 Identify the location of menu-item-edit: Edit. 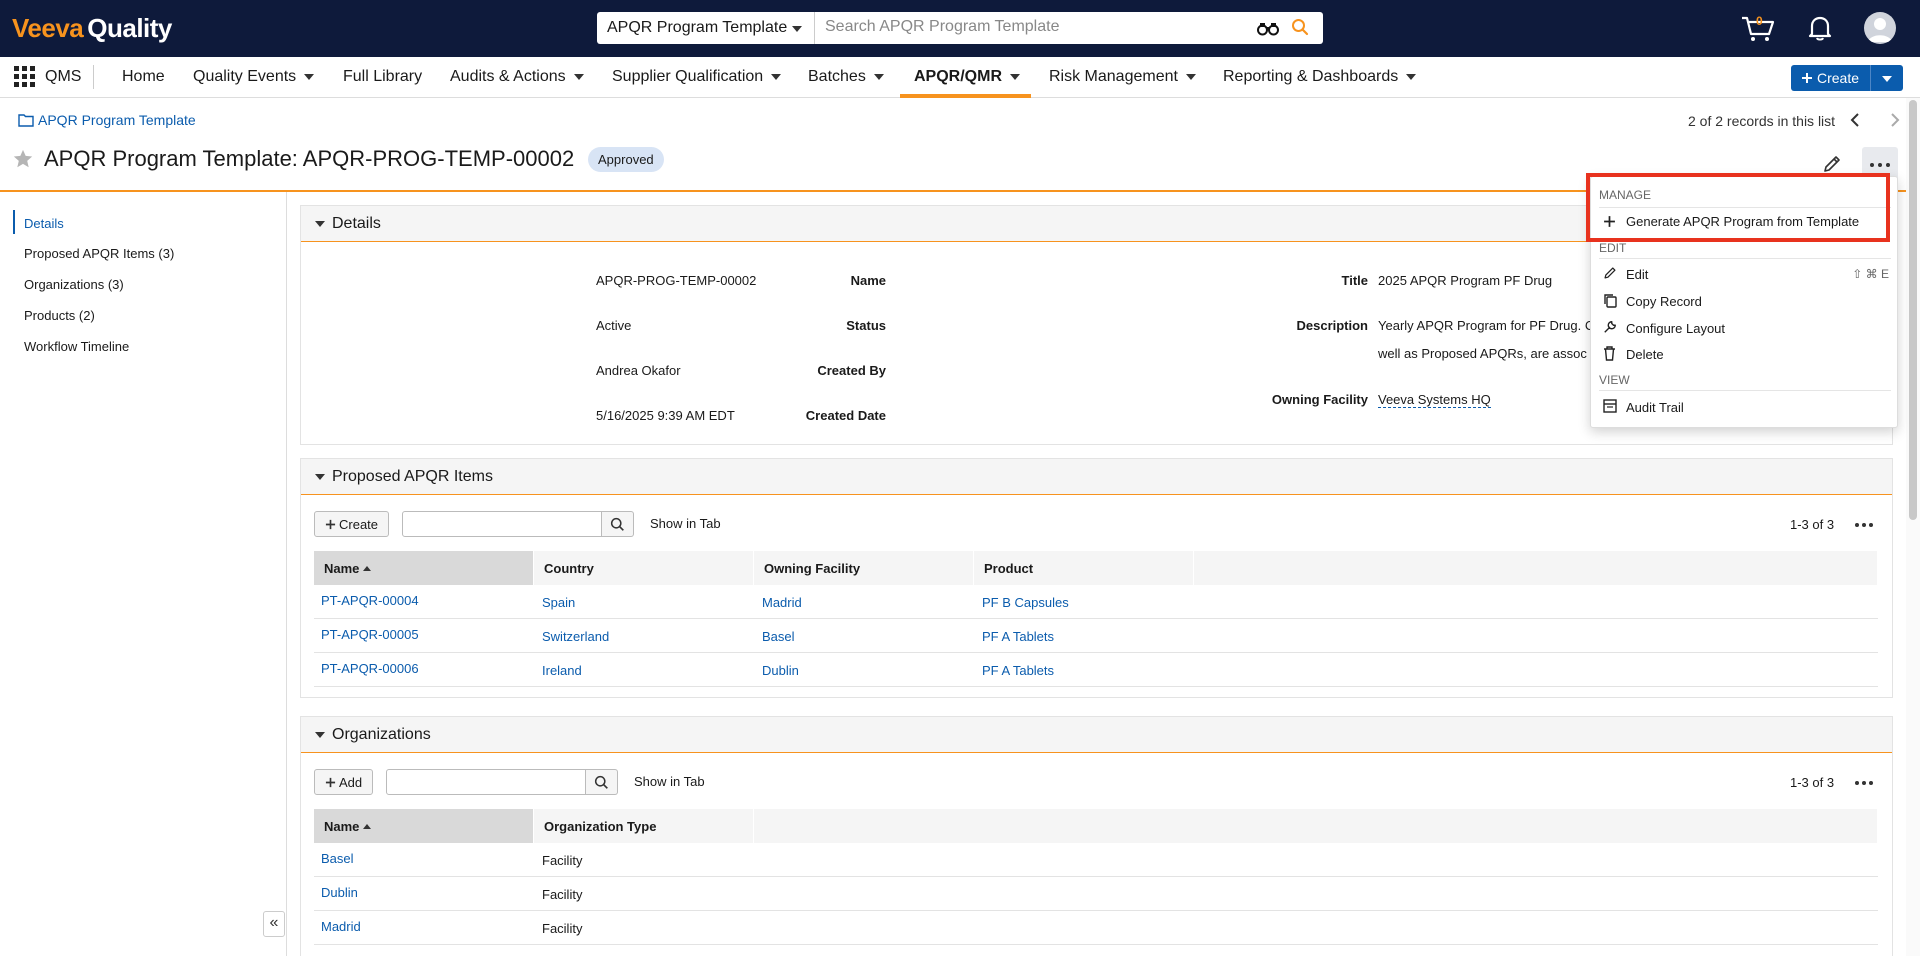
(1637, 274).